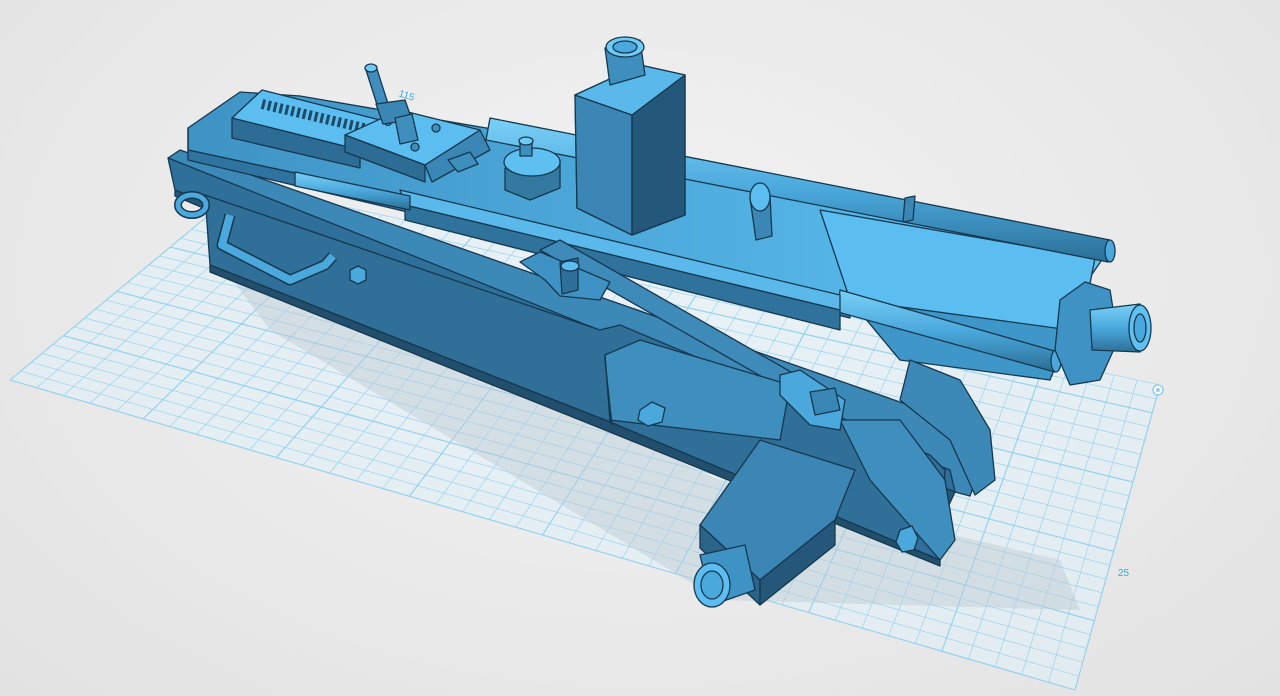 This screenshot has height=696, width=1280. I want to click on vertical-column, so click(630, 136).